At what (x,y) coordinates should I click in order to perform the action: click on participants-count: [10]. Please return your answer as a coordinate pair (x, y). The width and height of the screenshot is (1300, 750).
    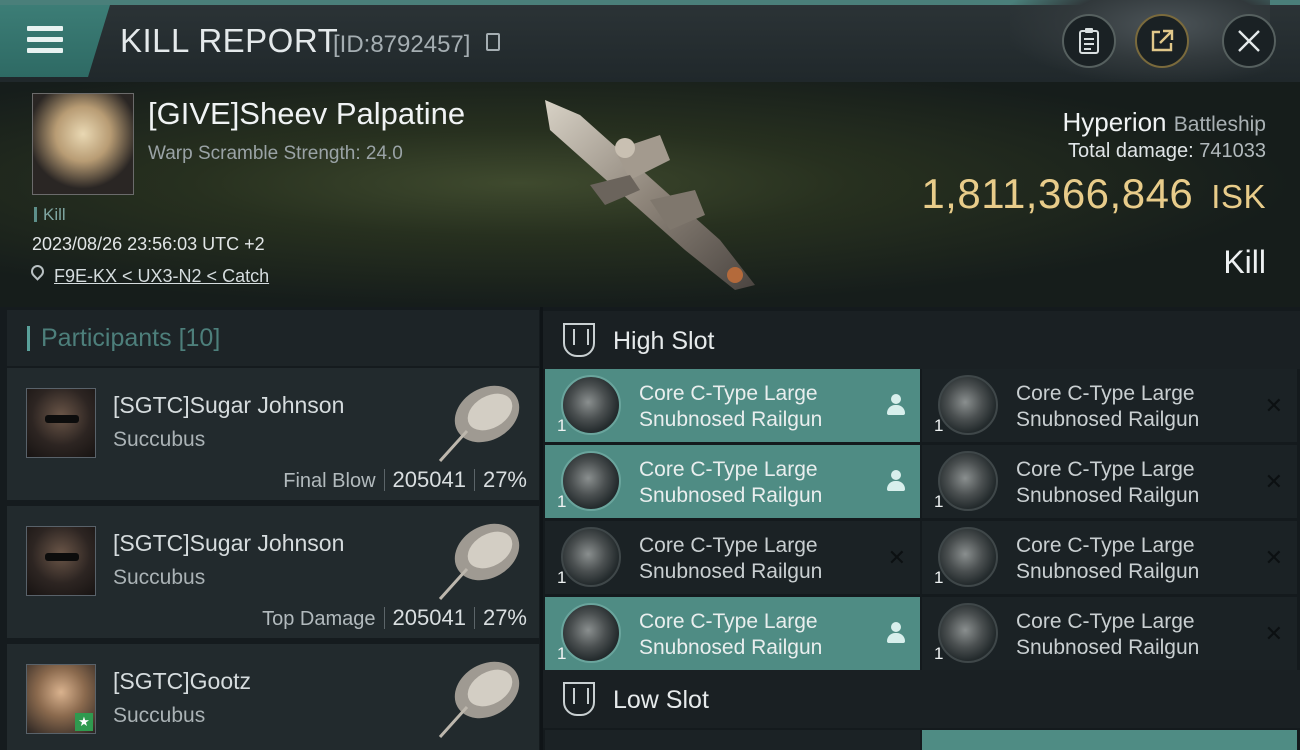
    Looking at the image, I should click on (199, 338).